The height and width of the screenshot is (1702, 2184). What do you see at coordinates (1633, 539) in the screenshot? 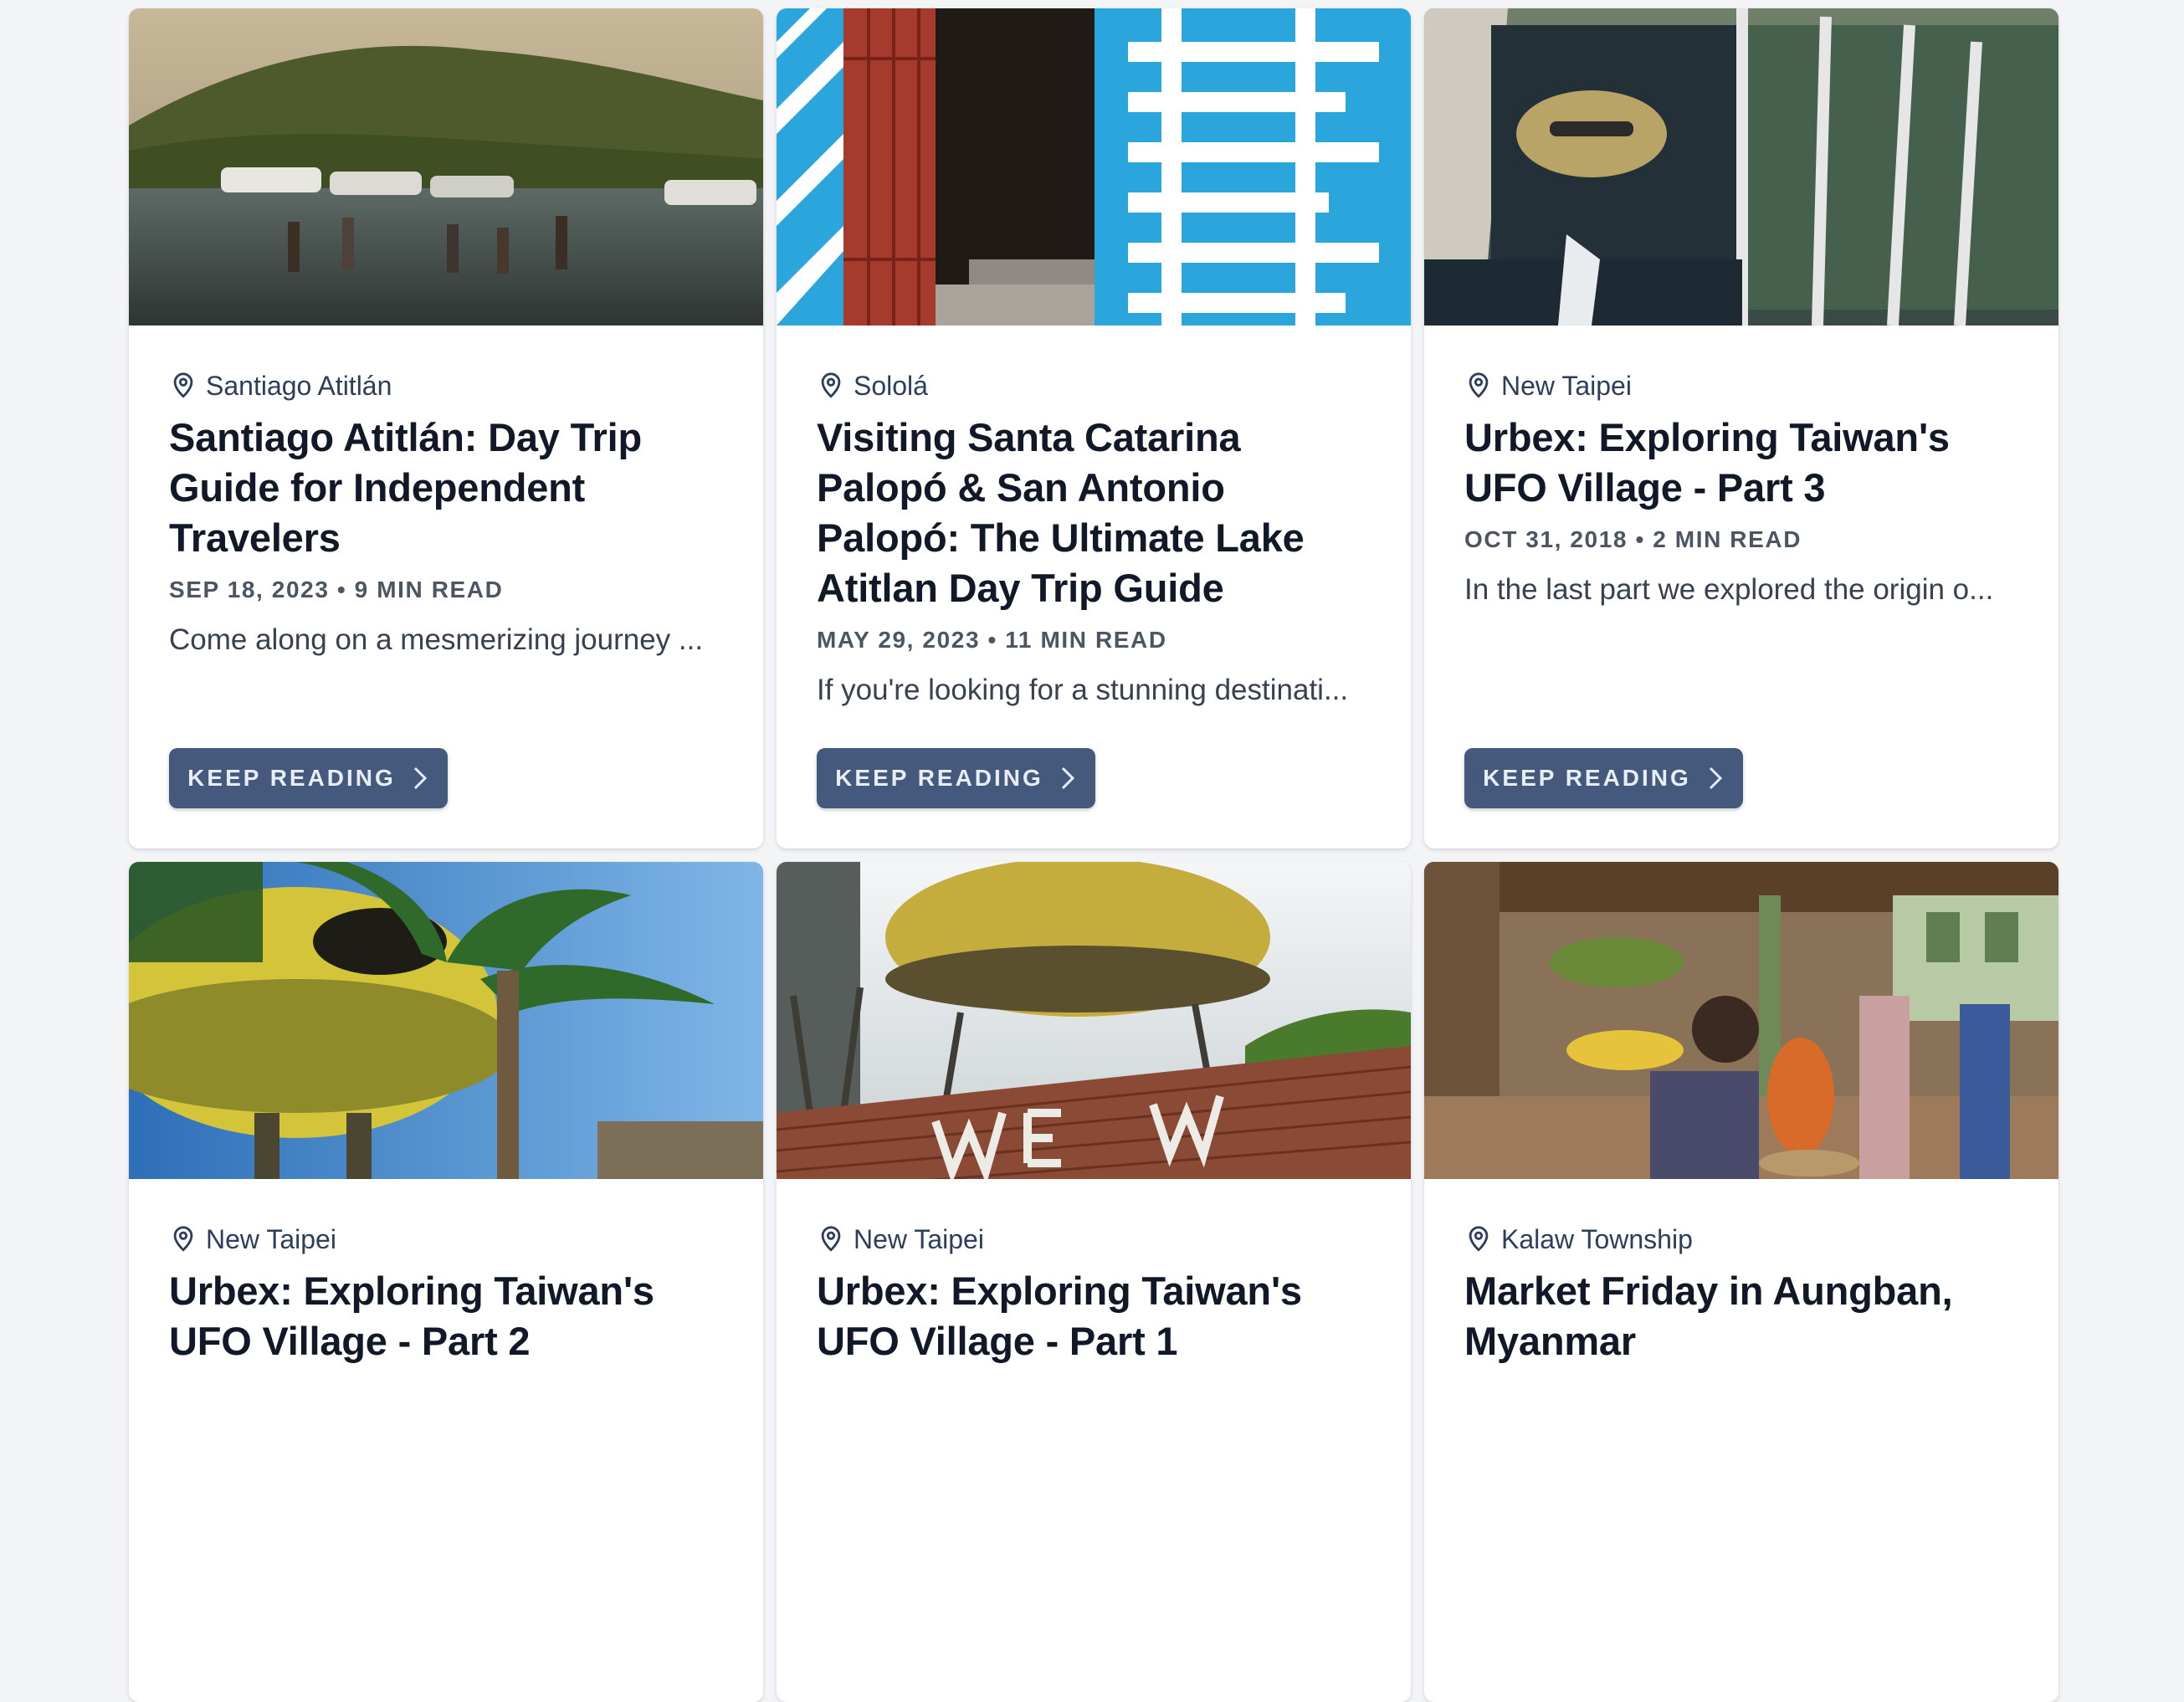
I see `post-meta: OCT 31, 2018 • 2 MIN READ` at bounding box center [1633, 539].